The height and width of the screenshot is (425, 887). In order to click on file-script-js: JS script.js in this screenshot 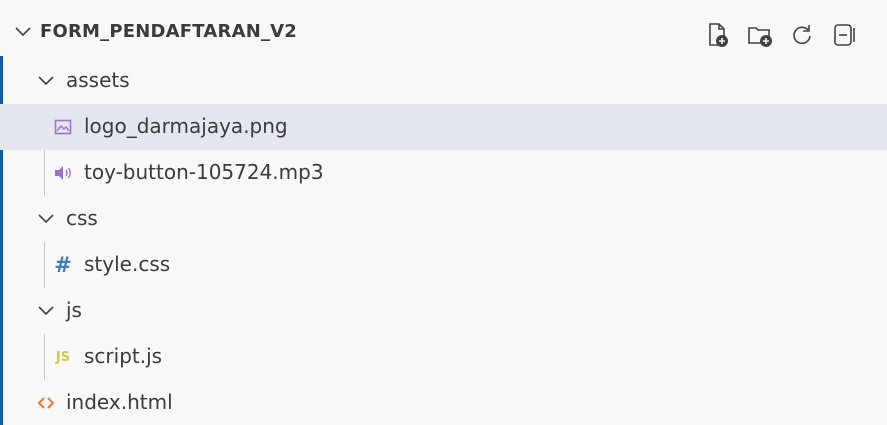, I will do `click(443, 357)`.